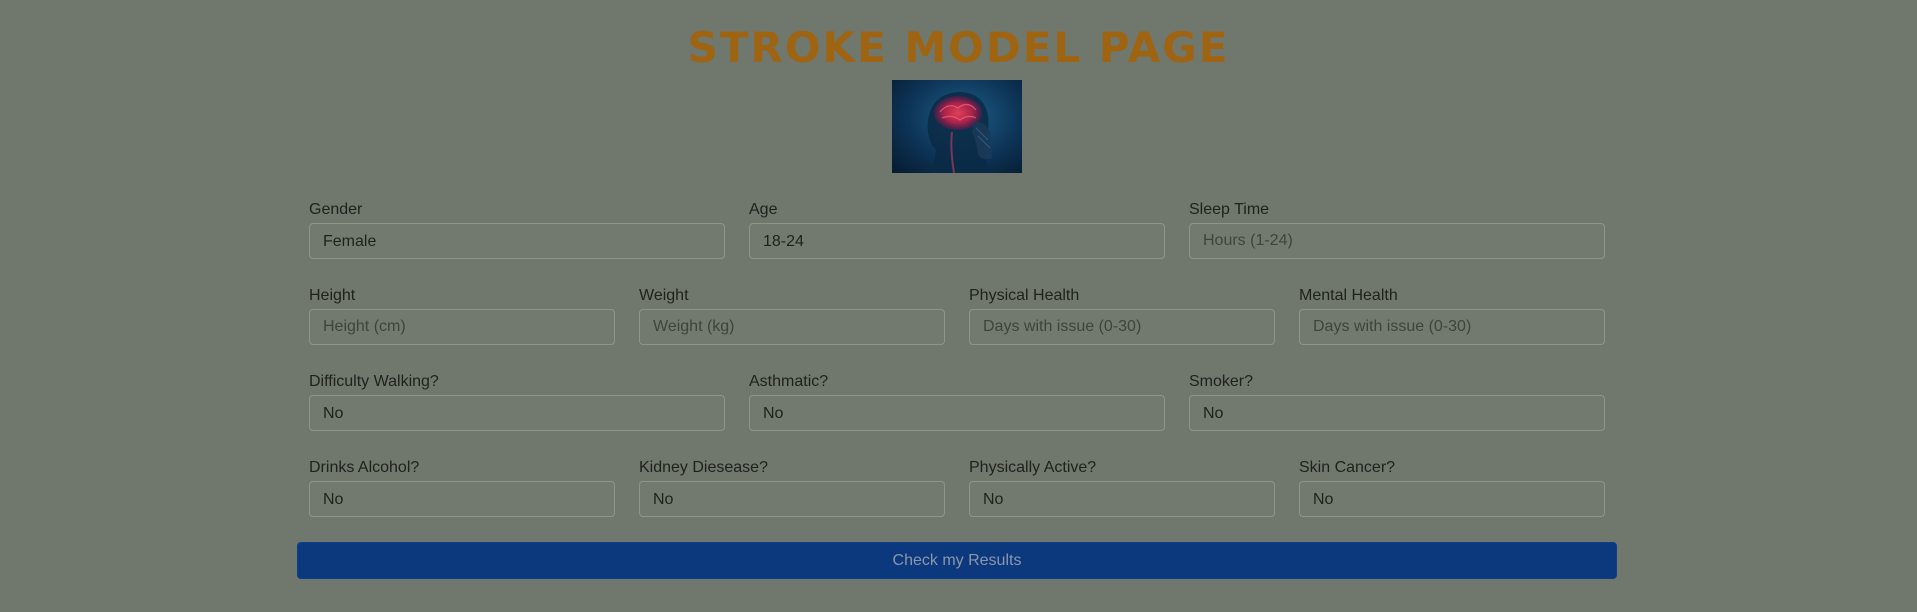 The height and width of the screenshot is (612, 1917). I want to click on physically-active-select: No, so click(1122, 499).